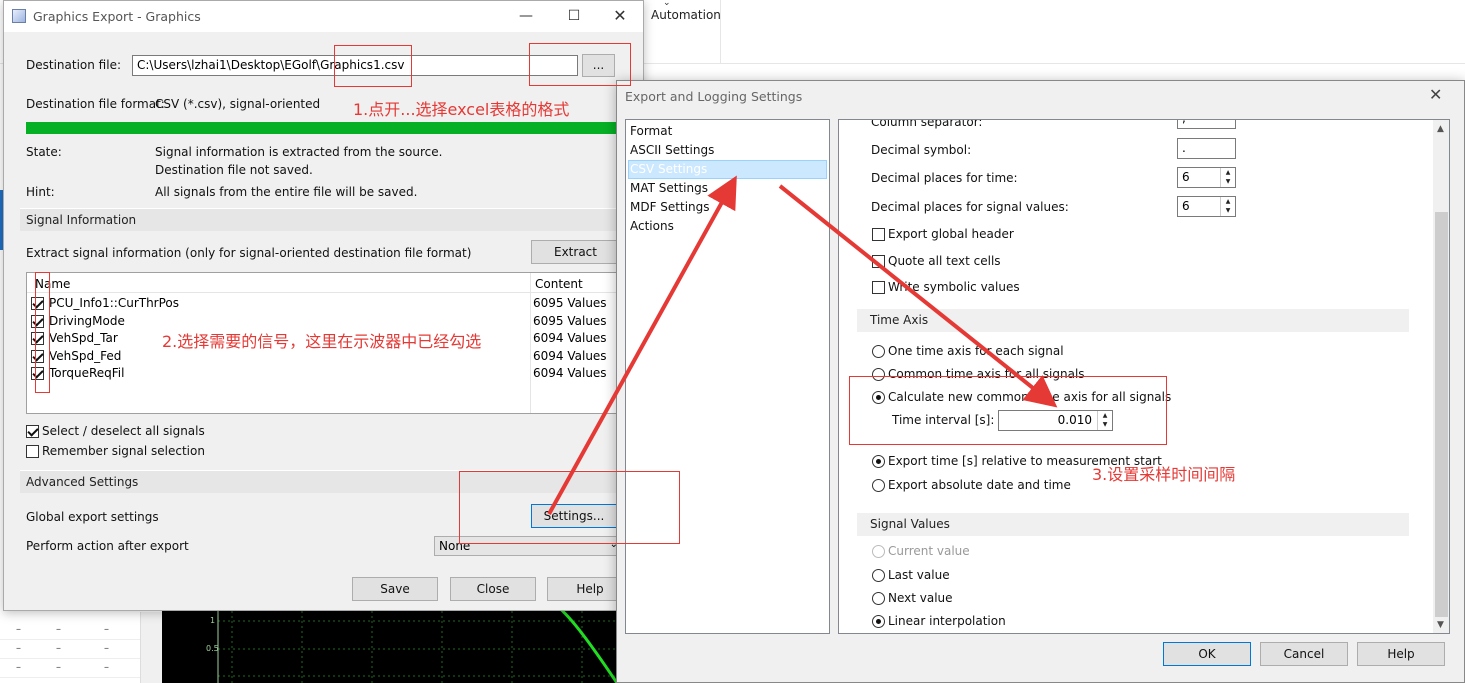 Image resolution: width=1465 pixels, height=683 pixels. Describe the element at coordinates (87, 320) in the screenshot. I see `signal-name: DrivingMode` at that location.